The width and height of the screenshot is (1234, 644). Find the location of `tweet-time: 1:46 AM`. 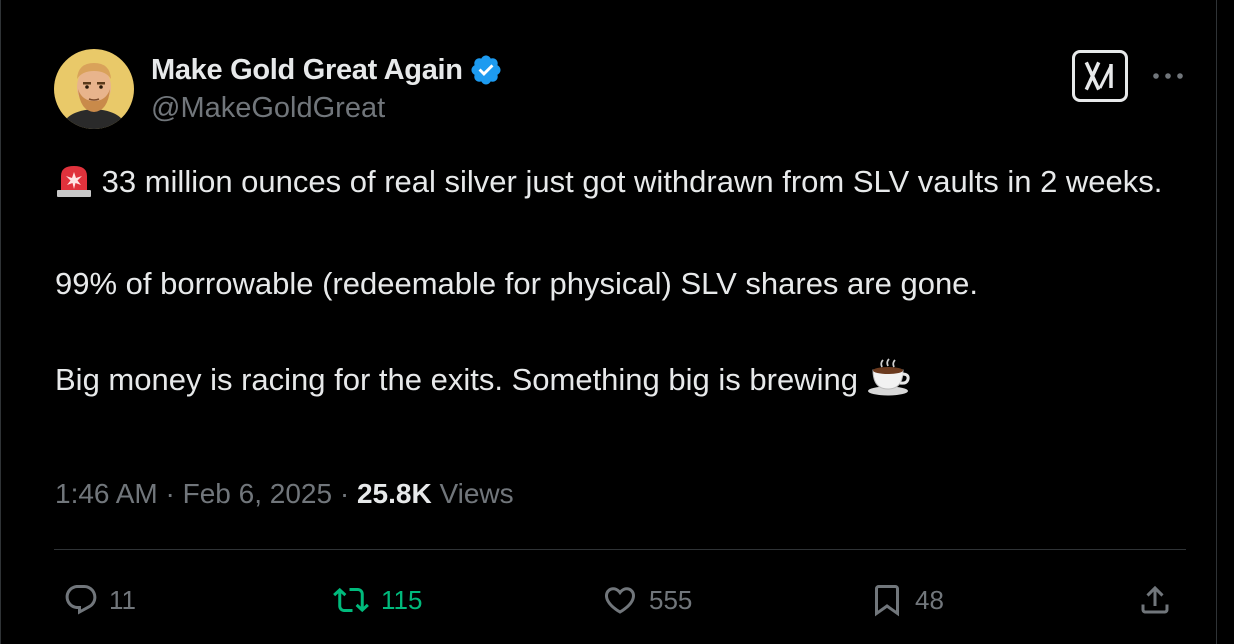

tweet-time: 1:46 AM is located at coordinates (106, 493).